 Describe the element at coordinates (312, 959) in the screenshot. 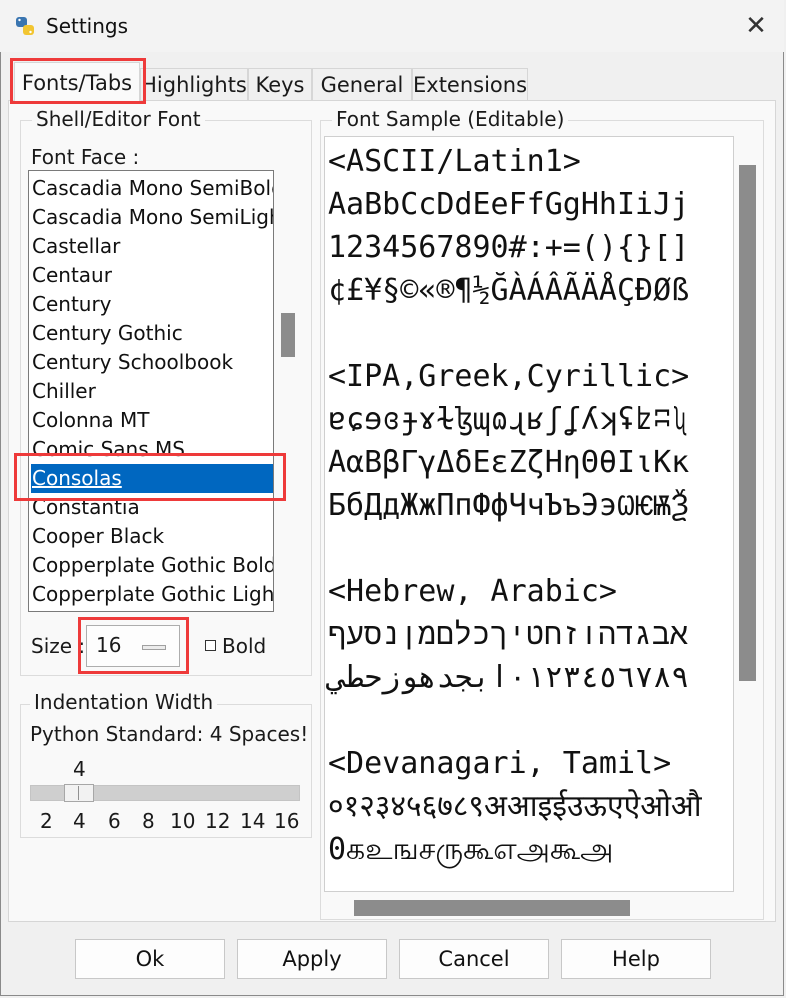

I see `apply-button: Apply` at that location.